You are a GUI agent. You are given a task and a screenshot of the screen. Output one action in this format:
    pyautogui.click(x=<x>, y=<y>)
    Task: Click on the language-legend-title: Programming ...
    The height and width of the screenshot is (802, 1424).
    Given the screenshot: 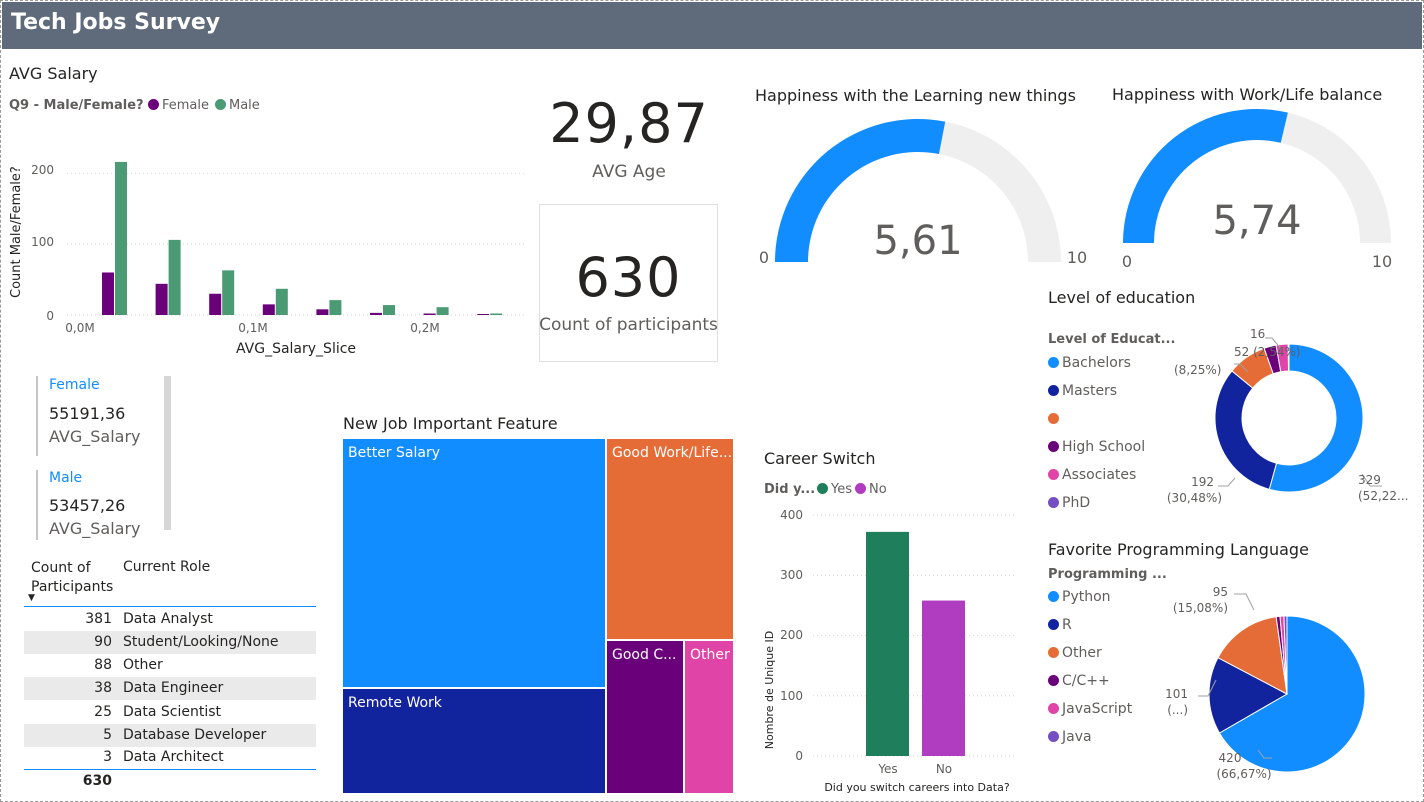 What is the action you would take?
    pyautogui.click(x=1107, y=574)
    